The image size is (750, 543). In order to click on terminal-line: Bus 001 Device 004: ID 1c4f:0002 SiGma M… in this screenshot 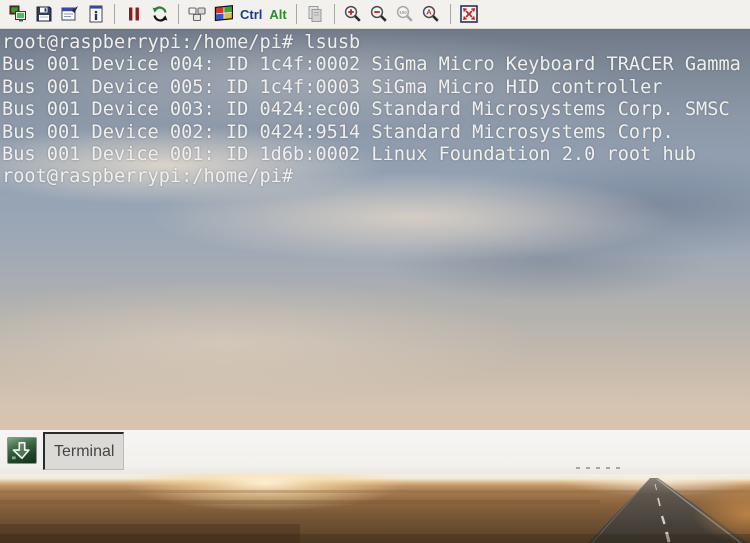, I will do `click(371, 65)`.